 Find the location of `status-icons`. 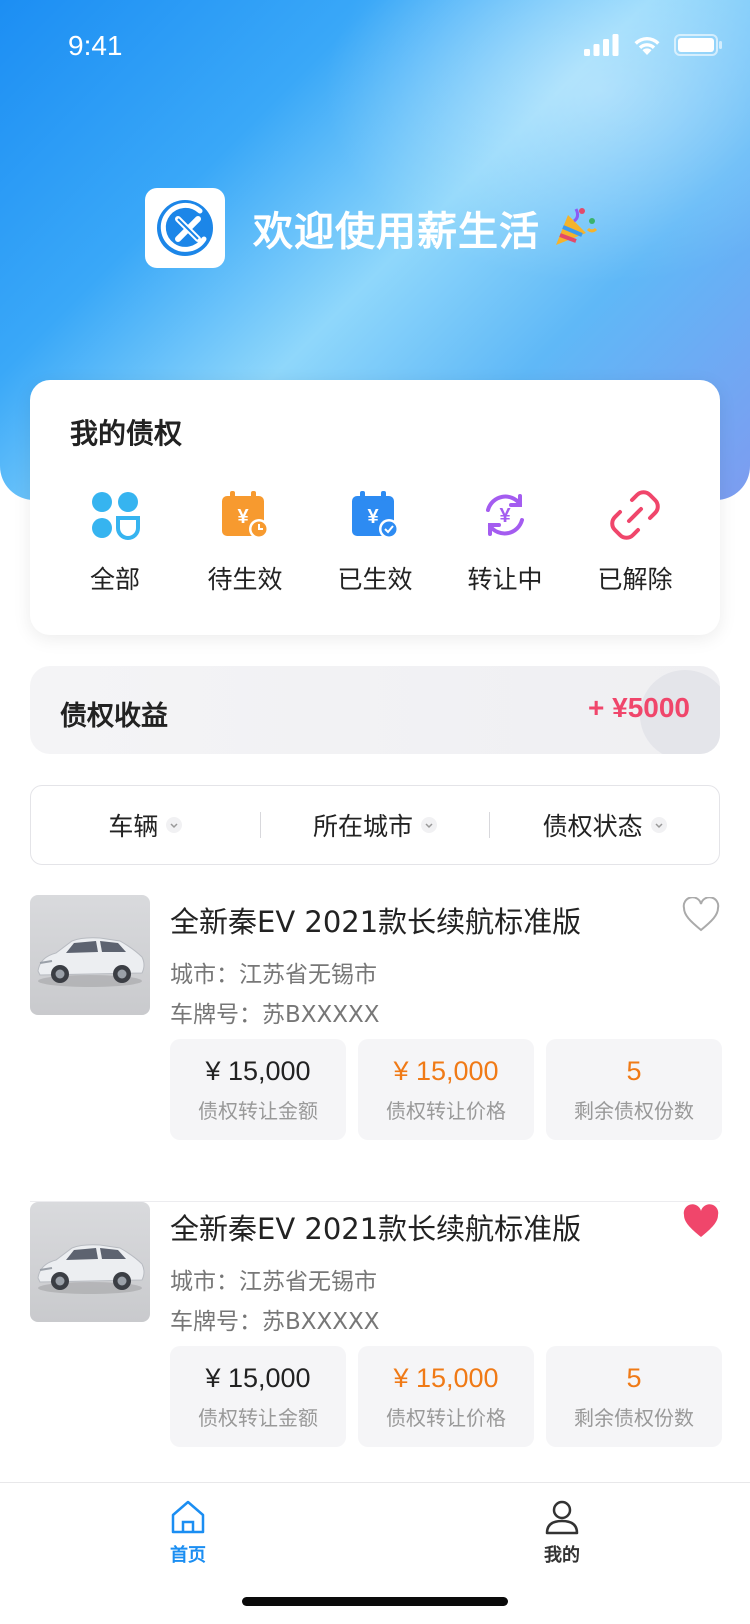

status-icons is located at coordinates (653, 45).